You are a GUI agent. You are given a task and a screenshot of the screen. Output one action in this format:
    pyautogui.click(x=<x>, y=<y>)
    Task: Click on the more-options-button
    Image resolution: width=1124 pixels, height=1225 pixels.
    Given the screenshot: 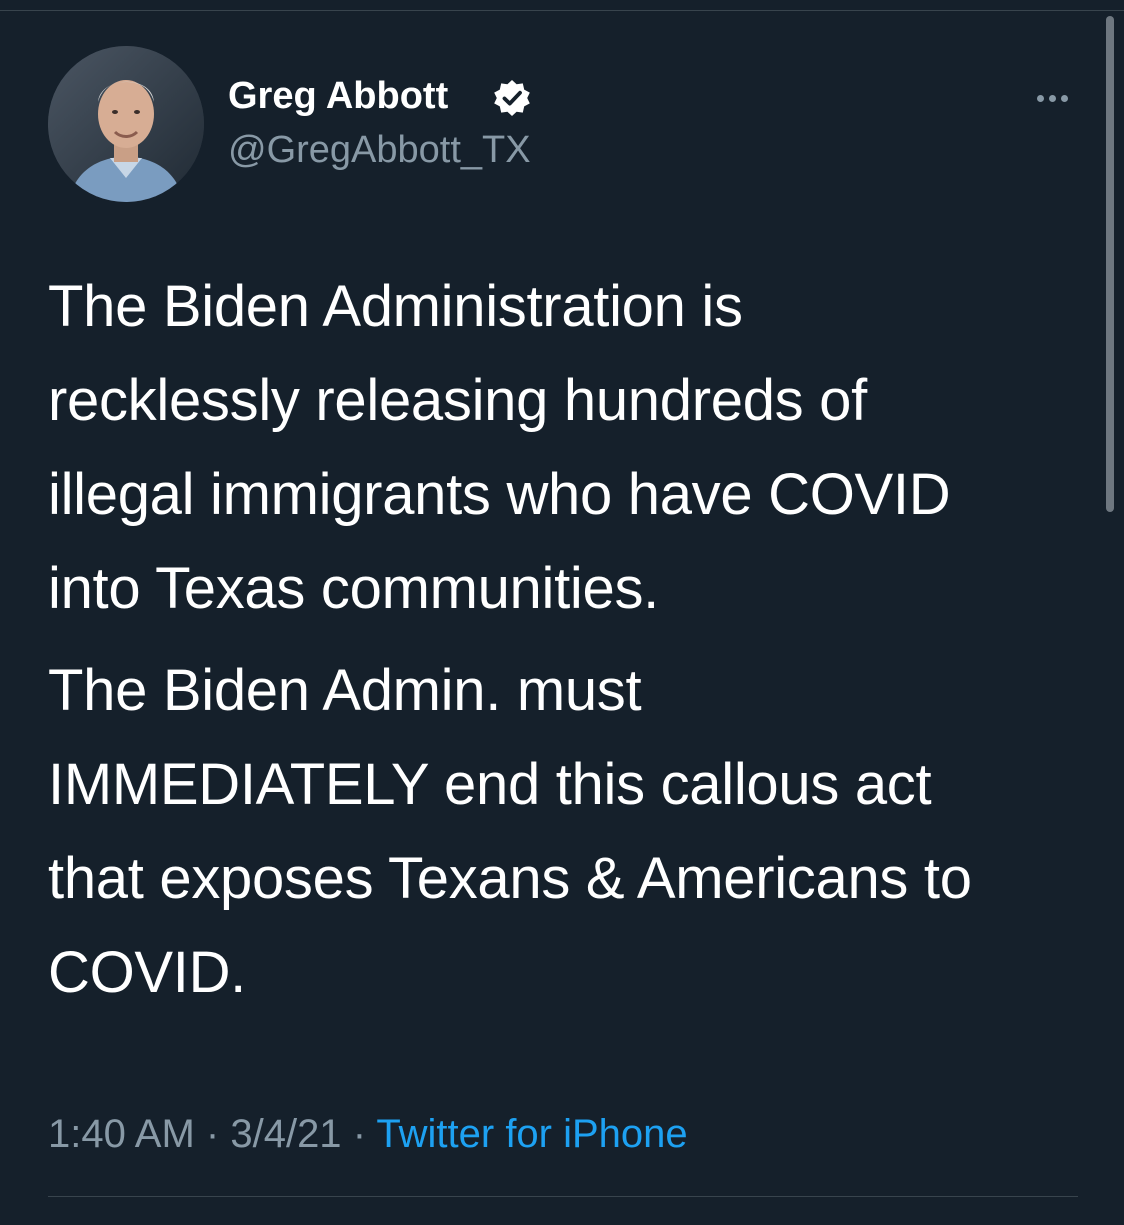 What is the action you would take?
    pyautogui.click(x=1052, y=98)
    